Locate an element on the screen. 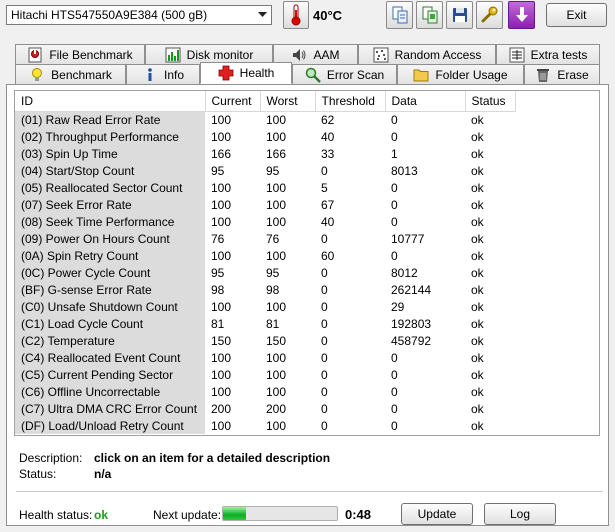  tab-label: Random Access is located at coordinates (438, 54).